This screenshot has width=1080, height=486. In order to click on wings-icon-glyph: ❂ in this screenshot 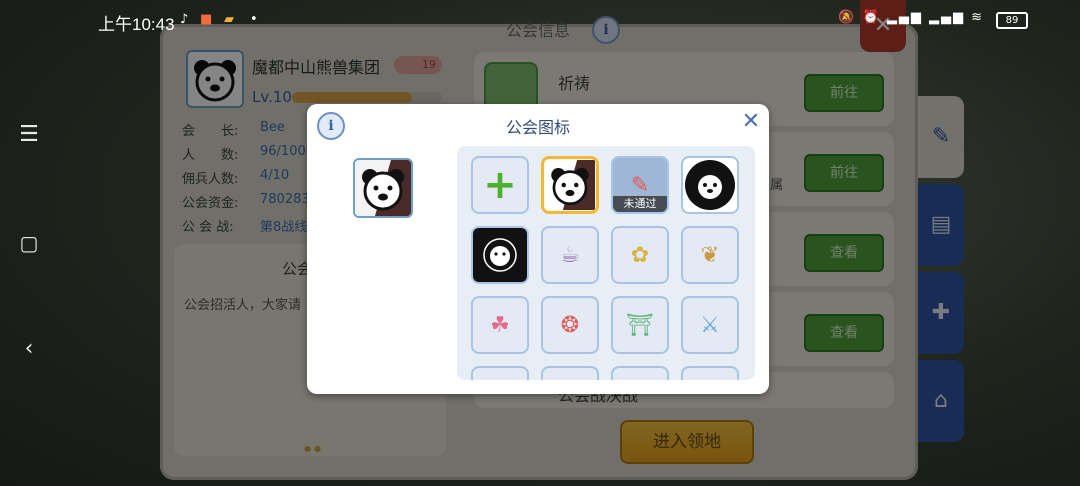, I will do `click(570, 325)`.